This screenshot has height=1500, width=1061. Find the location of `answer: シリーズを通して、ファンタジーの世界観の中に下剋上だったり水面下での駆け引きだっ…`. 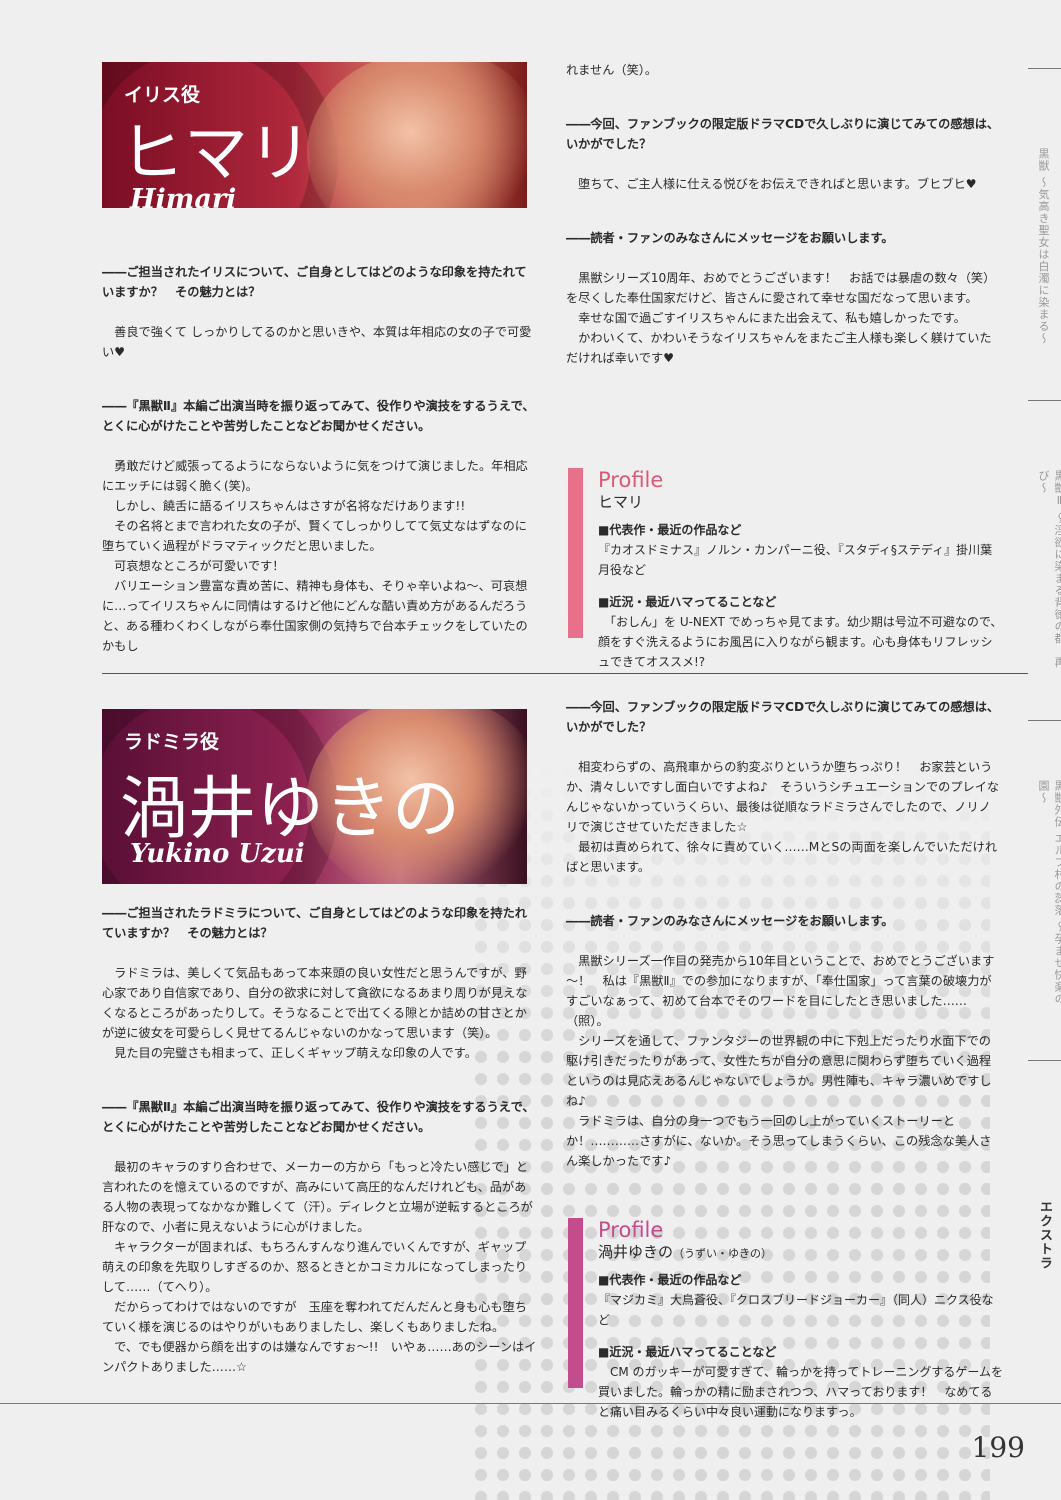

answer: シリーズを通して、ファンタジーの世界観の中に下剋上だったり水面下での駆け引きだっ… is located at coordinates (779, 1071).